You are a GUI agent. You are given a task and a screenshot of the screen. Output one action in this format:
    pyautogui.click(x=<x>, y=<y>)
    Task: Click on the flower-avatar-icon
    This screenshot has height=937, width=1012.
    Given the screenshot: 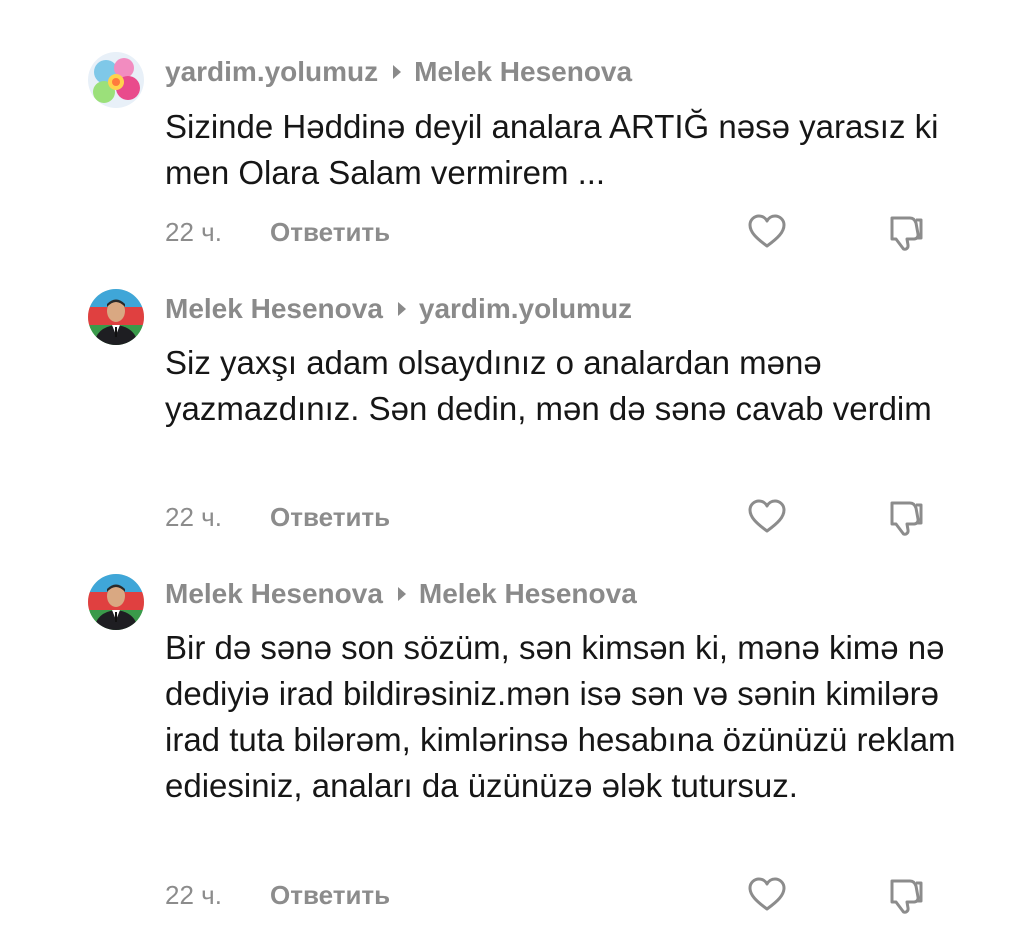 What is the action you would take?
    pyautogui.click(x=116, y=80)
    